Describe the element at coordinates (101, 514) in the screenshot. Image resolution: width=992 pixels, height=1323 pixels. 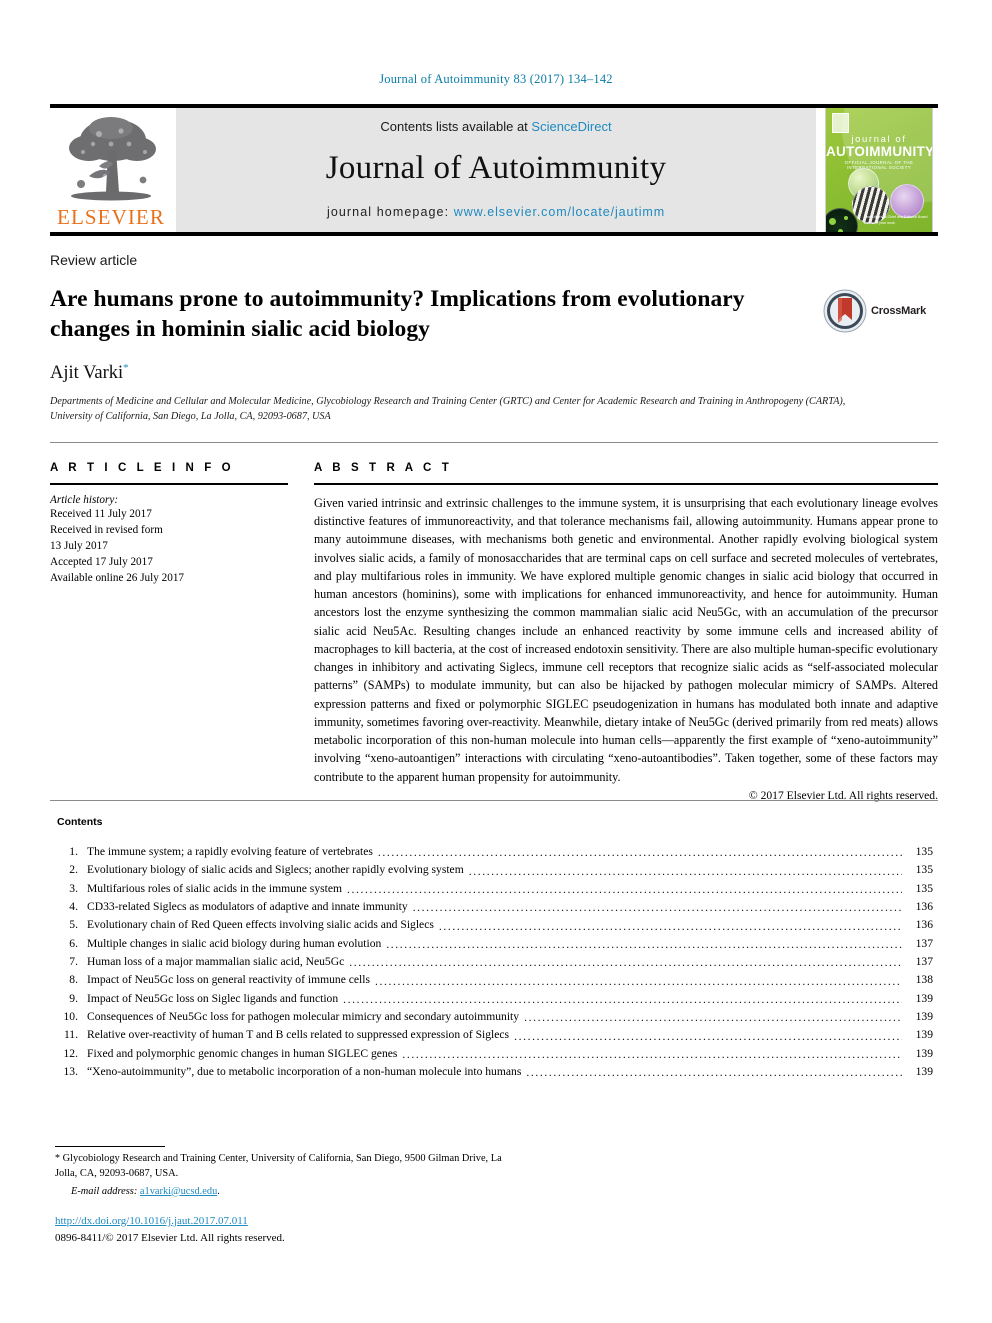
I see `history-item: Received 11 July 2017` at that location.